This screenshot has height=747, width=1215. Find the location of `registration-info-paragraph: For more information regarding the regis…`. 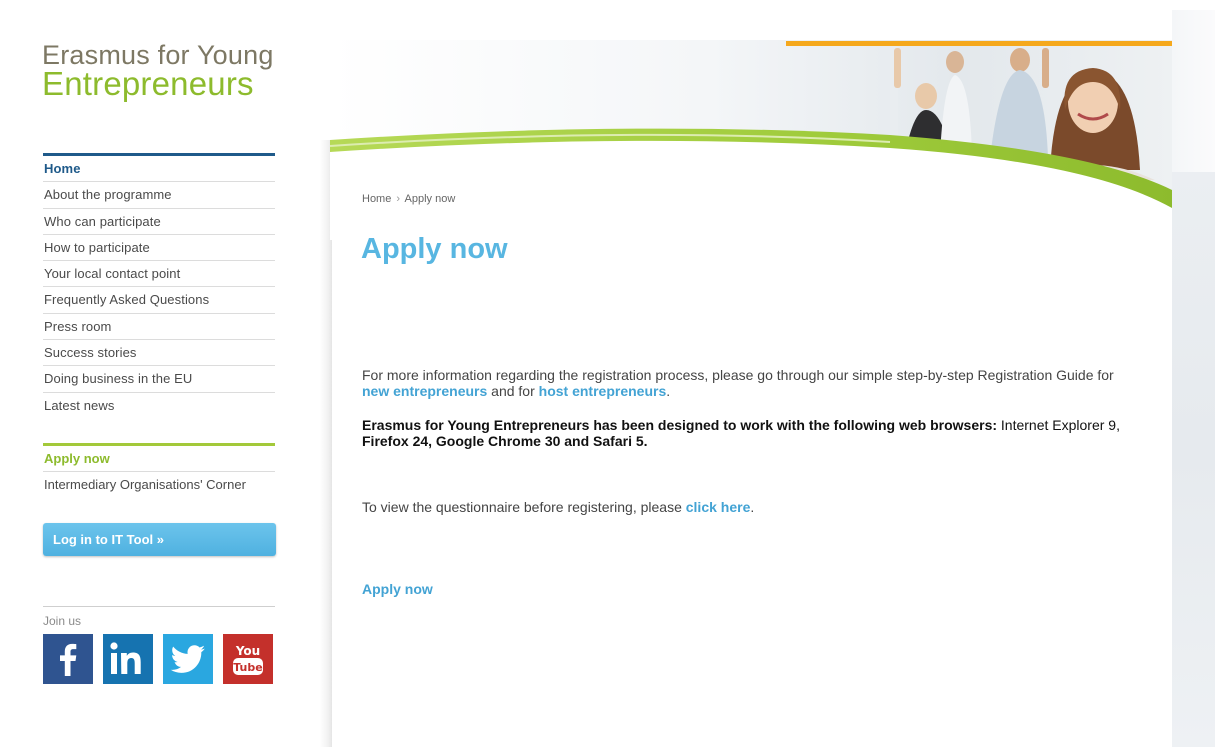

registration-info-paragraph: For more information regarding the regis… is located at coordinates (752, 383).